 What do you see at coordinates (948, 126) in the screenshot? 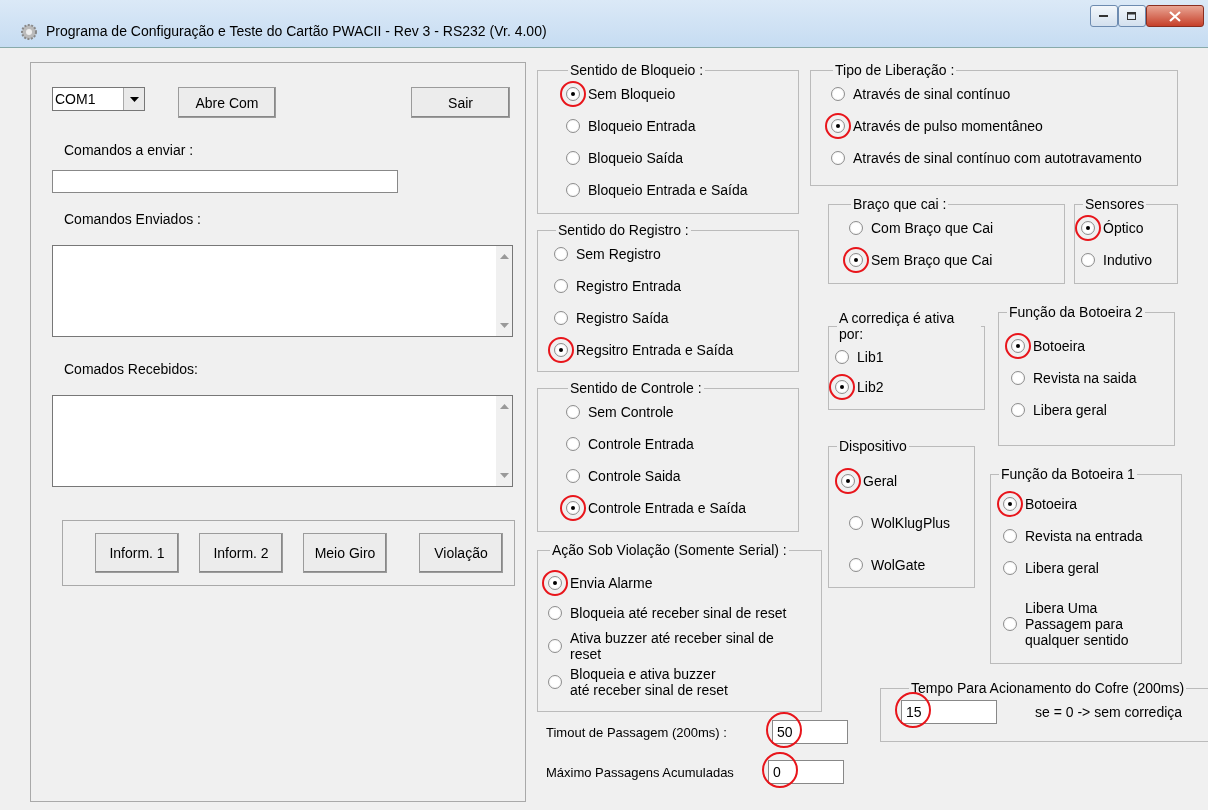
I see `option-label: Através de pulso momentâneo` at bounding box center [948, 126].